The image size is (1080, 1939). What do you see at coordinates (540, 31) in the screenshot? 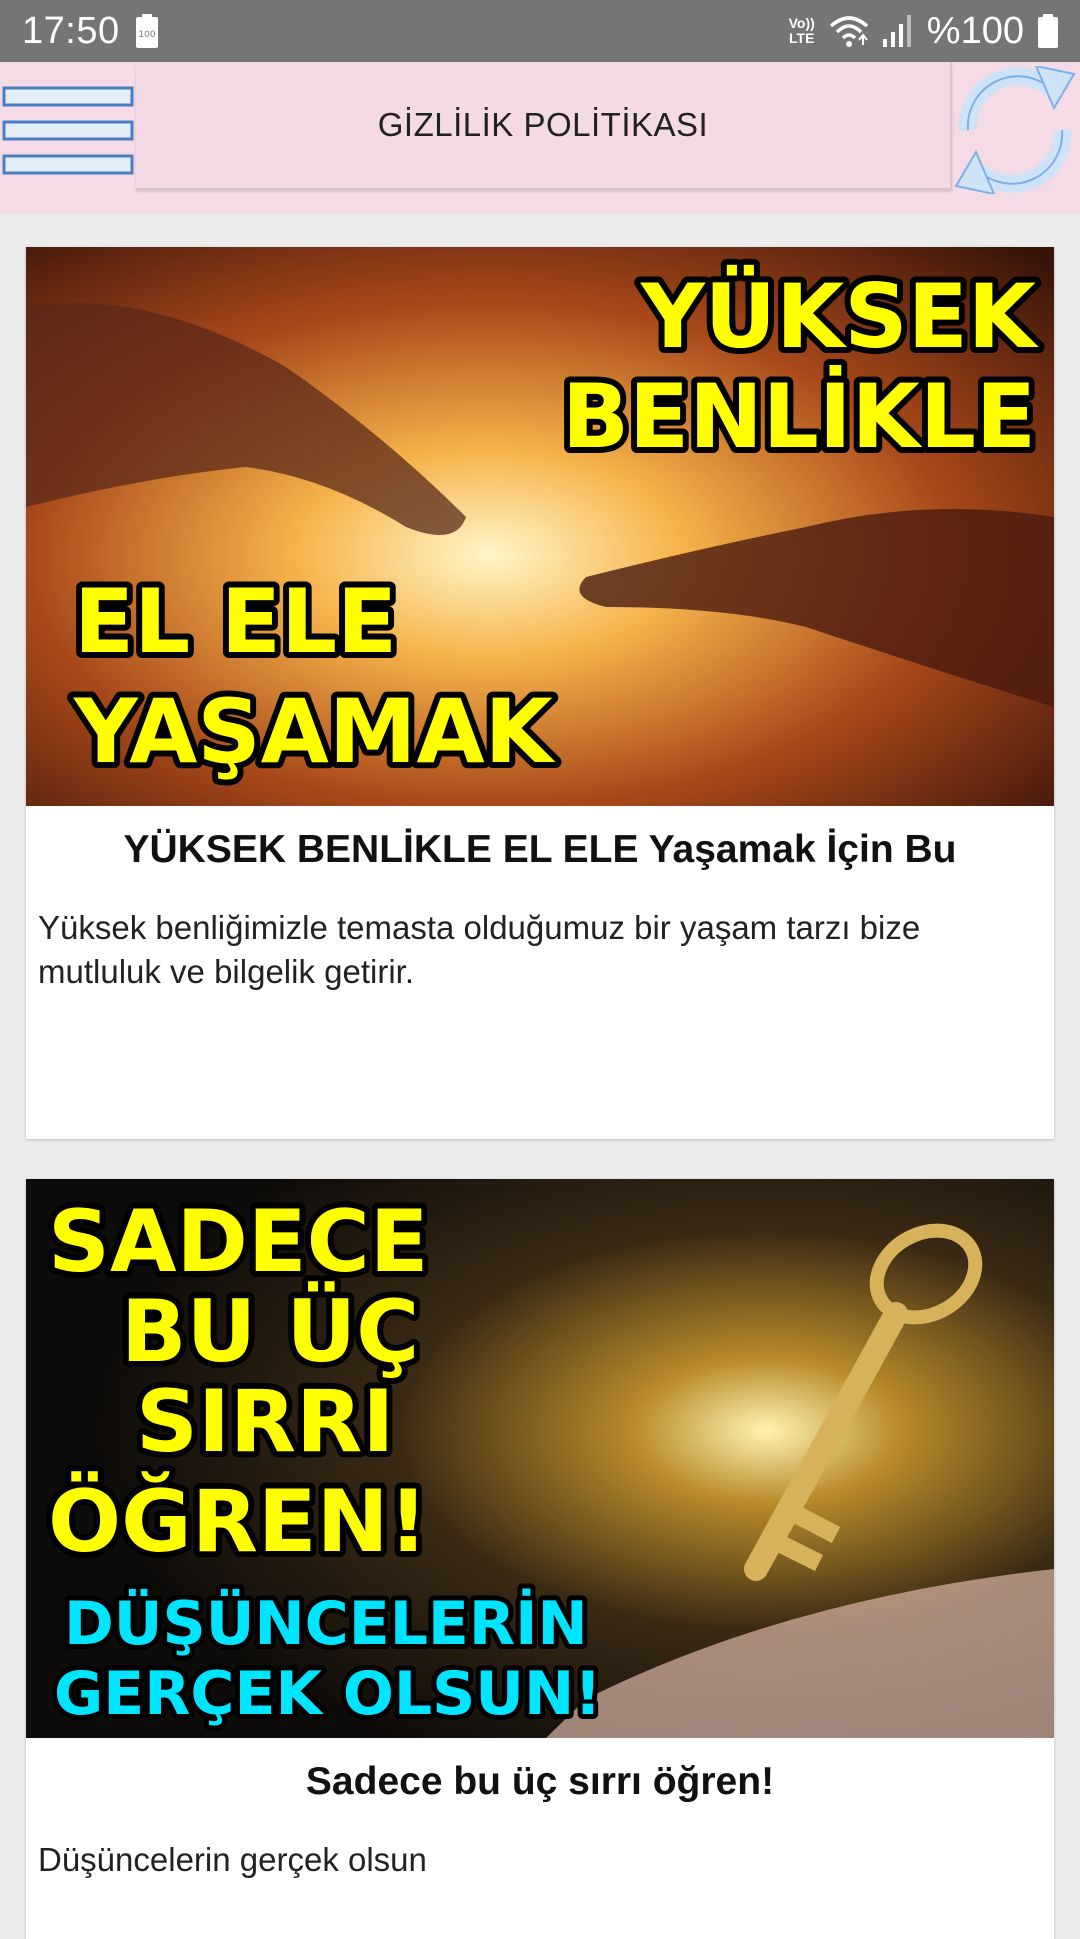
I see `status-bar: 17:50 100 Vo)) LTE %100` at bounding box center [540, 31].